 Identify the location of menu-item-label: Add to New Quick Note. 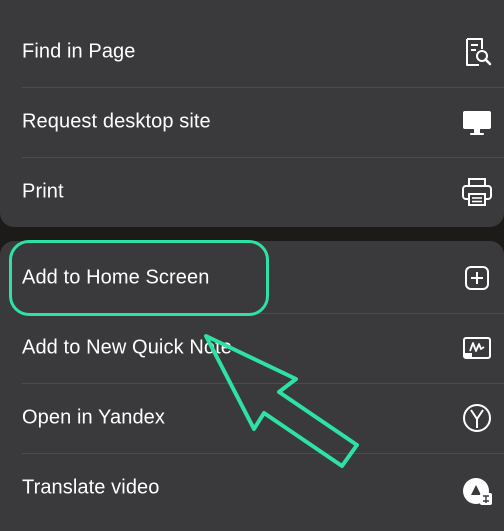
(127, 347).